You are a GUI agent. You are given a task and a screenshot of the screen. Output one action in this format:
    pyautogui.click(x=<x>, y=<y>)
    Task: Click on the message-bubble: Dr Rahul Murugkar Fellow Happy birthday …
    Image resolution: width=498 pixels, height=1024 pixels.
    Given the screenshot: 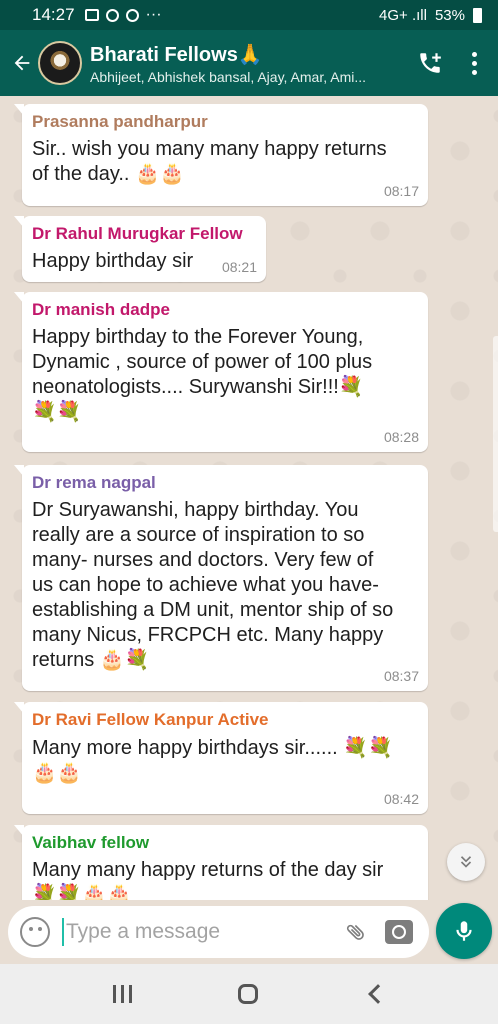 What is the action you would take?
    pyautogui.click(x=140, y=249)
    